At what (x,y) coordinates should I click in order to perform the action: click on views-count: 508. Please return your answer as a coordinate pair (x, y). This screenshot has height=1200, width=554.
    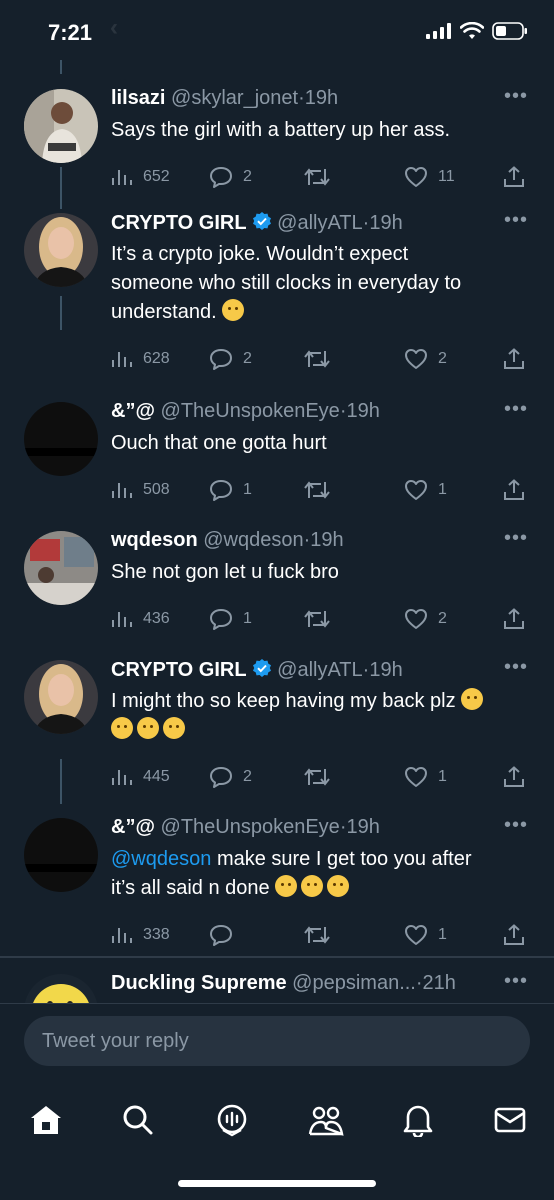
    Looking at the image, I should click on (140, 490).